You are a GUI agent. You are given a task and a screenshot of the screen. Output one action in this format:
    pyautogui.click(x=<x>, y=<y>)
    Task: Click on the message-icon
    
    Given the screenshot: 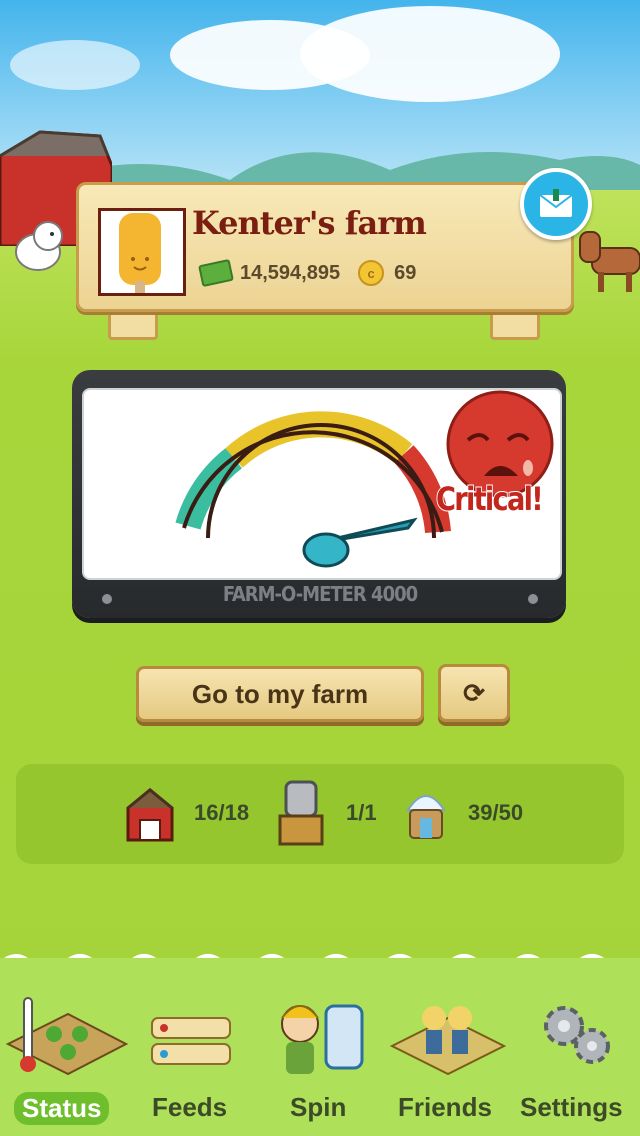 What is the action you would take?
    pyautogui.click(x=556, y=203)
    